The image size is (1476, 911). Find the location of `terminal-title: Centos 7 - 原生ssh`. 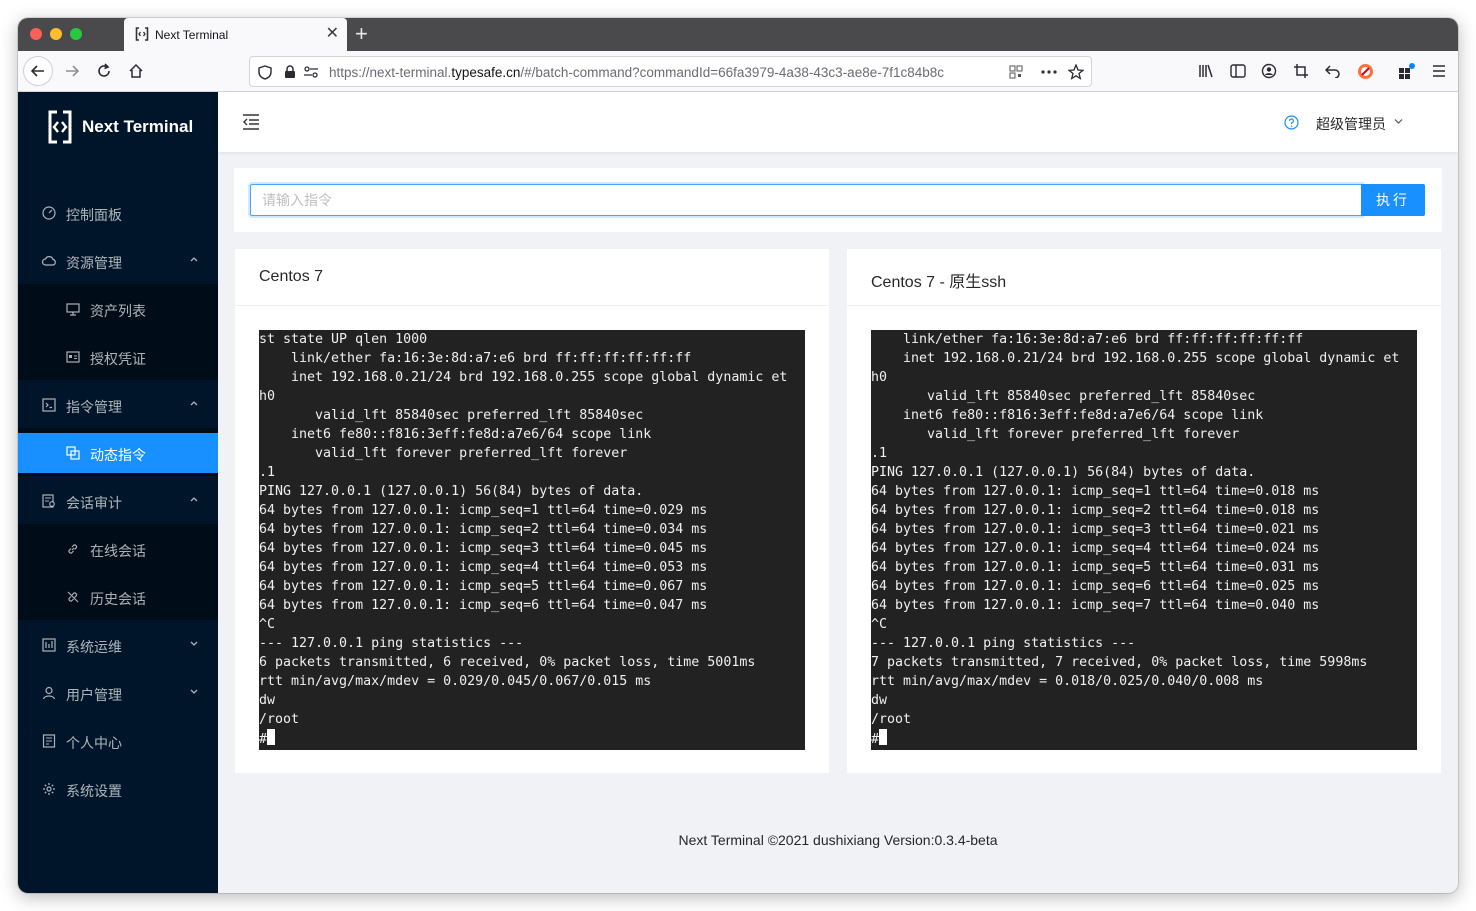

terminal-title: Centos 7 - 原生ssh is located at coordinates (939, 282).